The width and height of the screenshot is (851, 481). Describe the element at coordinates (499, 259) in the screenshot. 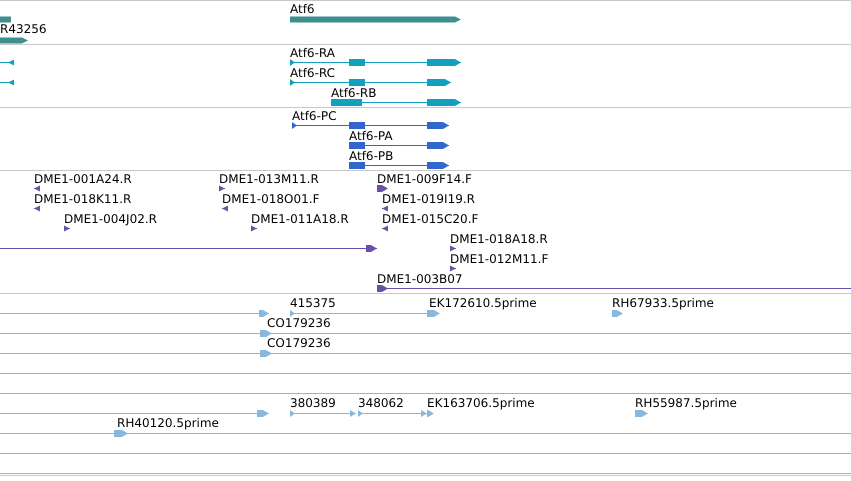

I see `feature-label: DME1-012M11.F` at that location.